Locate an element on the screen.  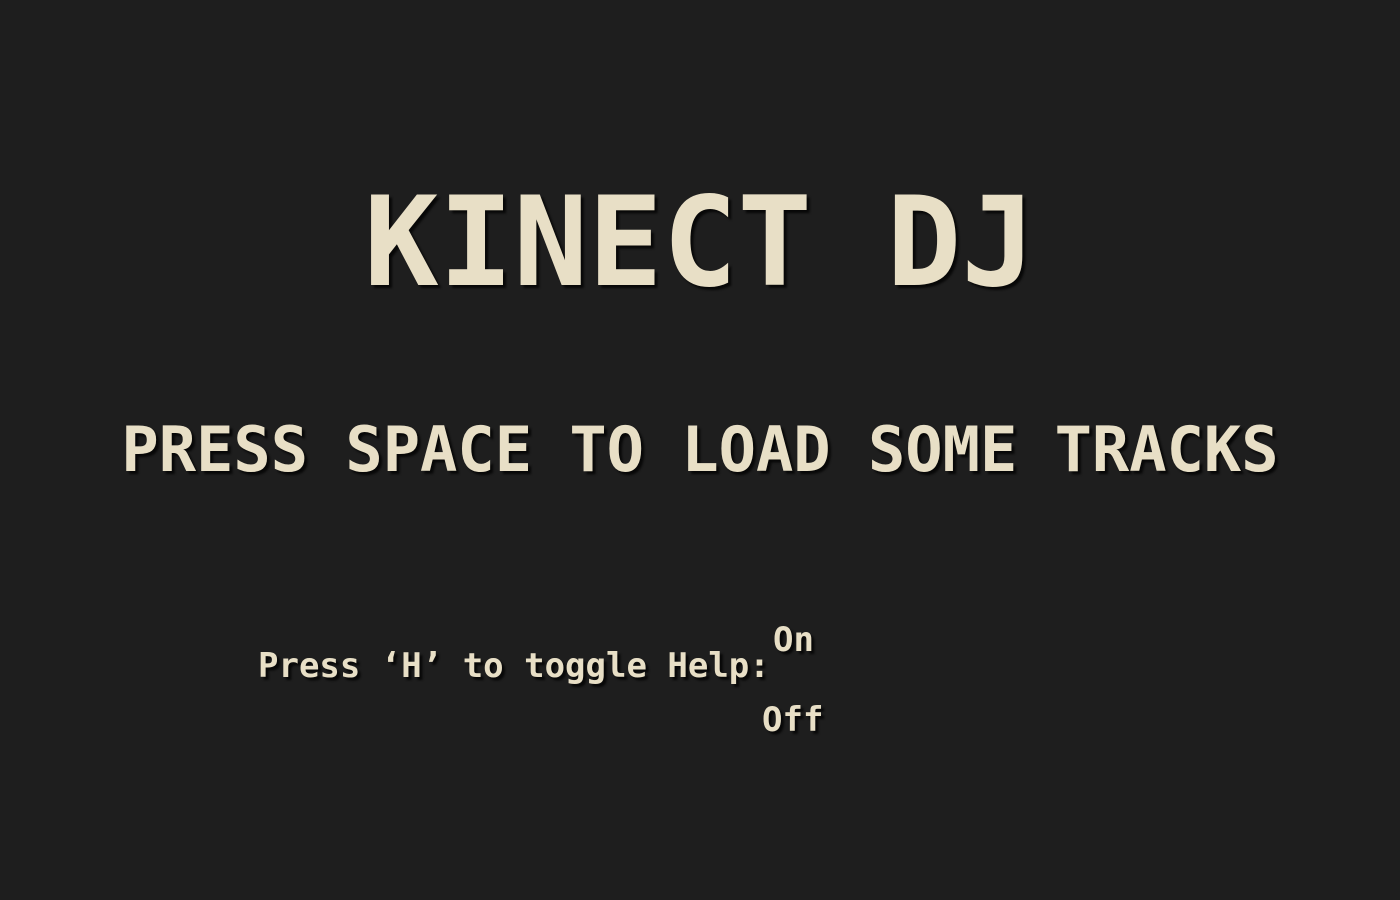
help-toggle-label: Press ‘H’ to toggle Help: is located at coordinates (514, 666).